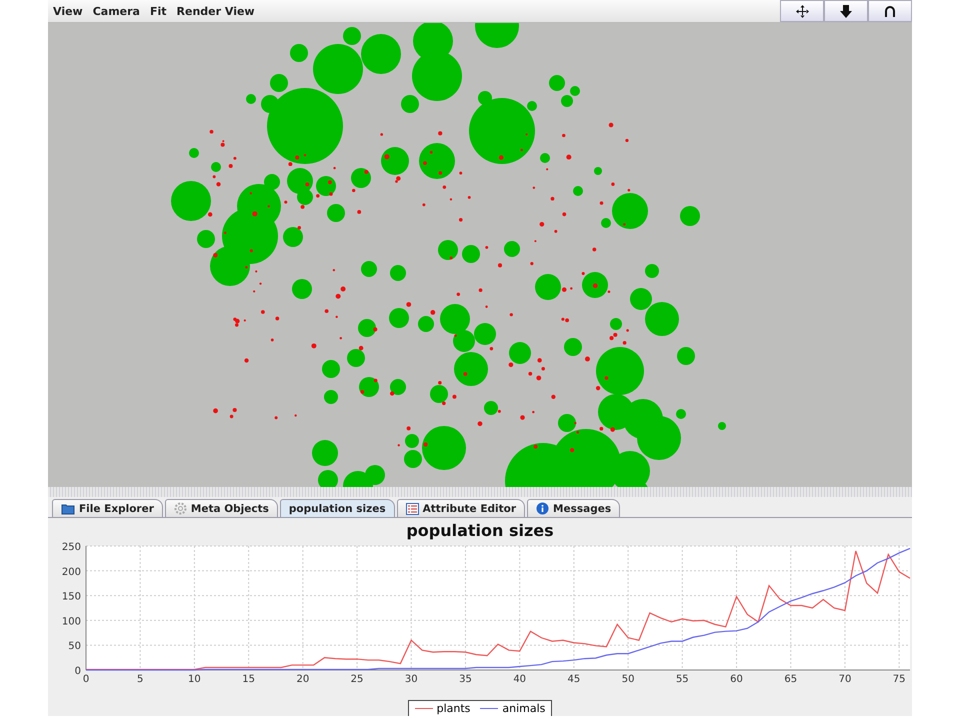 This screenshot has width=960, height=720. Describe the element at coordinates (74, 646) in the screenshot. I see `y-tick-label: 50` at that location.